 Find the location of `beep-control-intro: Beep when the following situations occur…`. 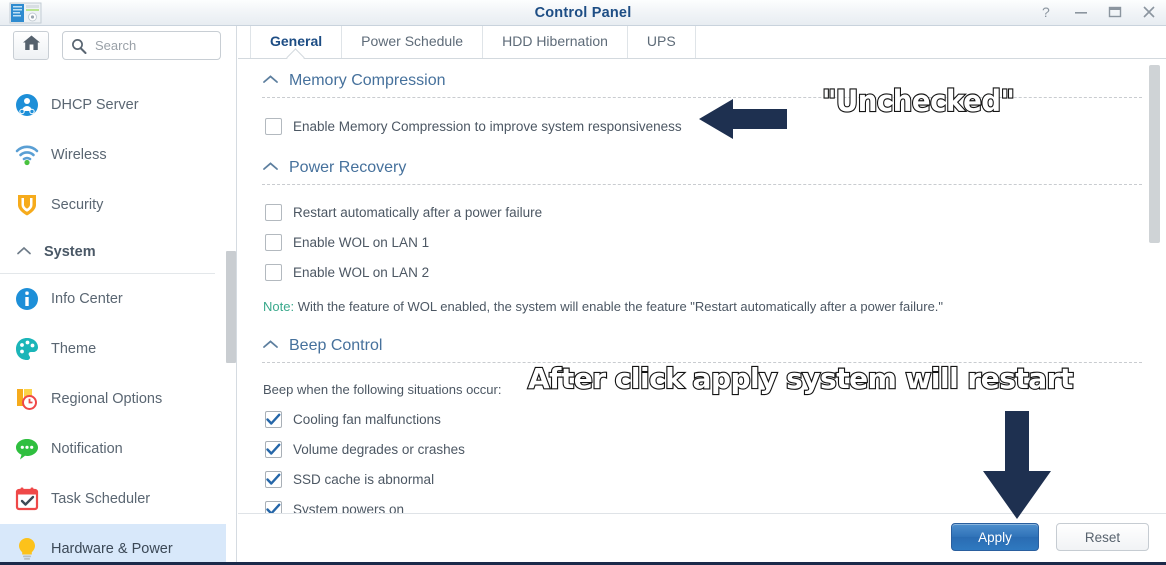

beep-control-intro: Beep when the following situations occur… is located at coordinates (382, 389).